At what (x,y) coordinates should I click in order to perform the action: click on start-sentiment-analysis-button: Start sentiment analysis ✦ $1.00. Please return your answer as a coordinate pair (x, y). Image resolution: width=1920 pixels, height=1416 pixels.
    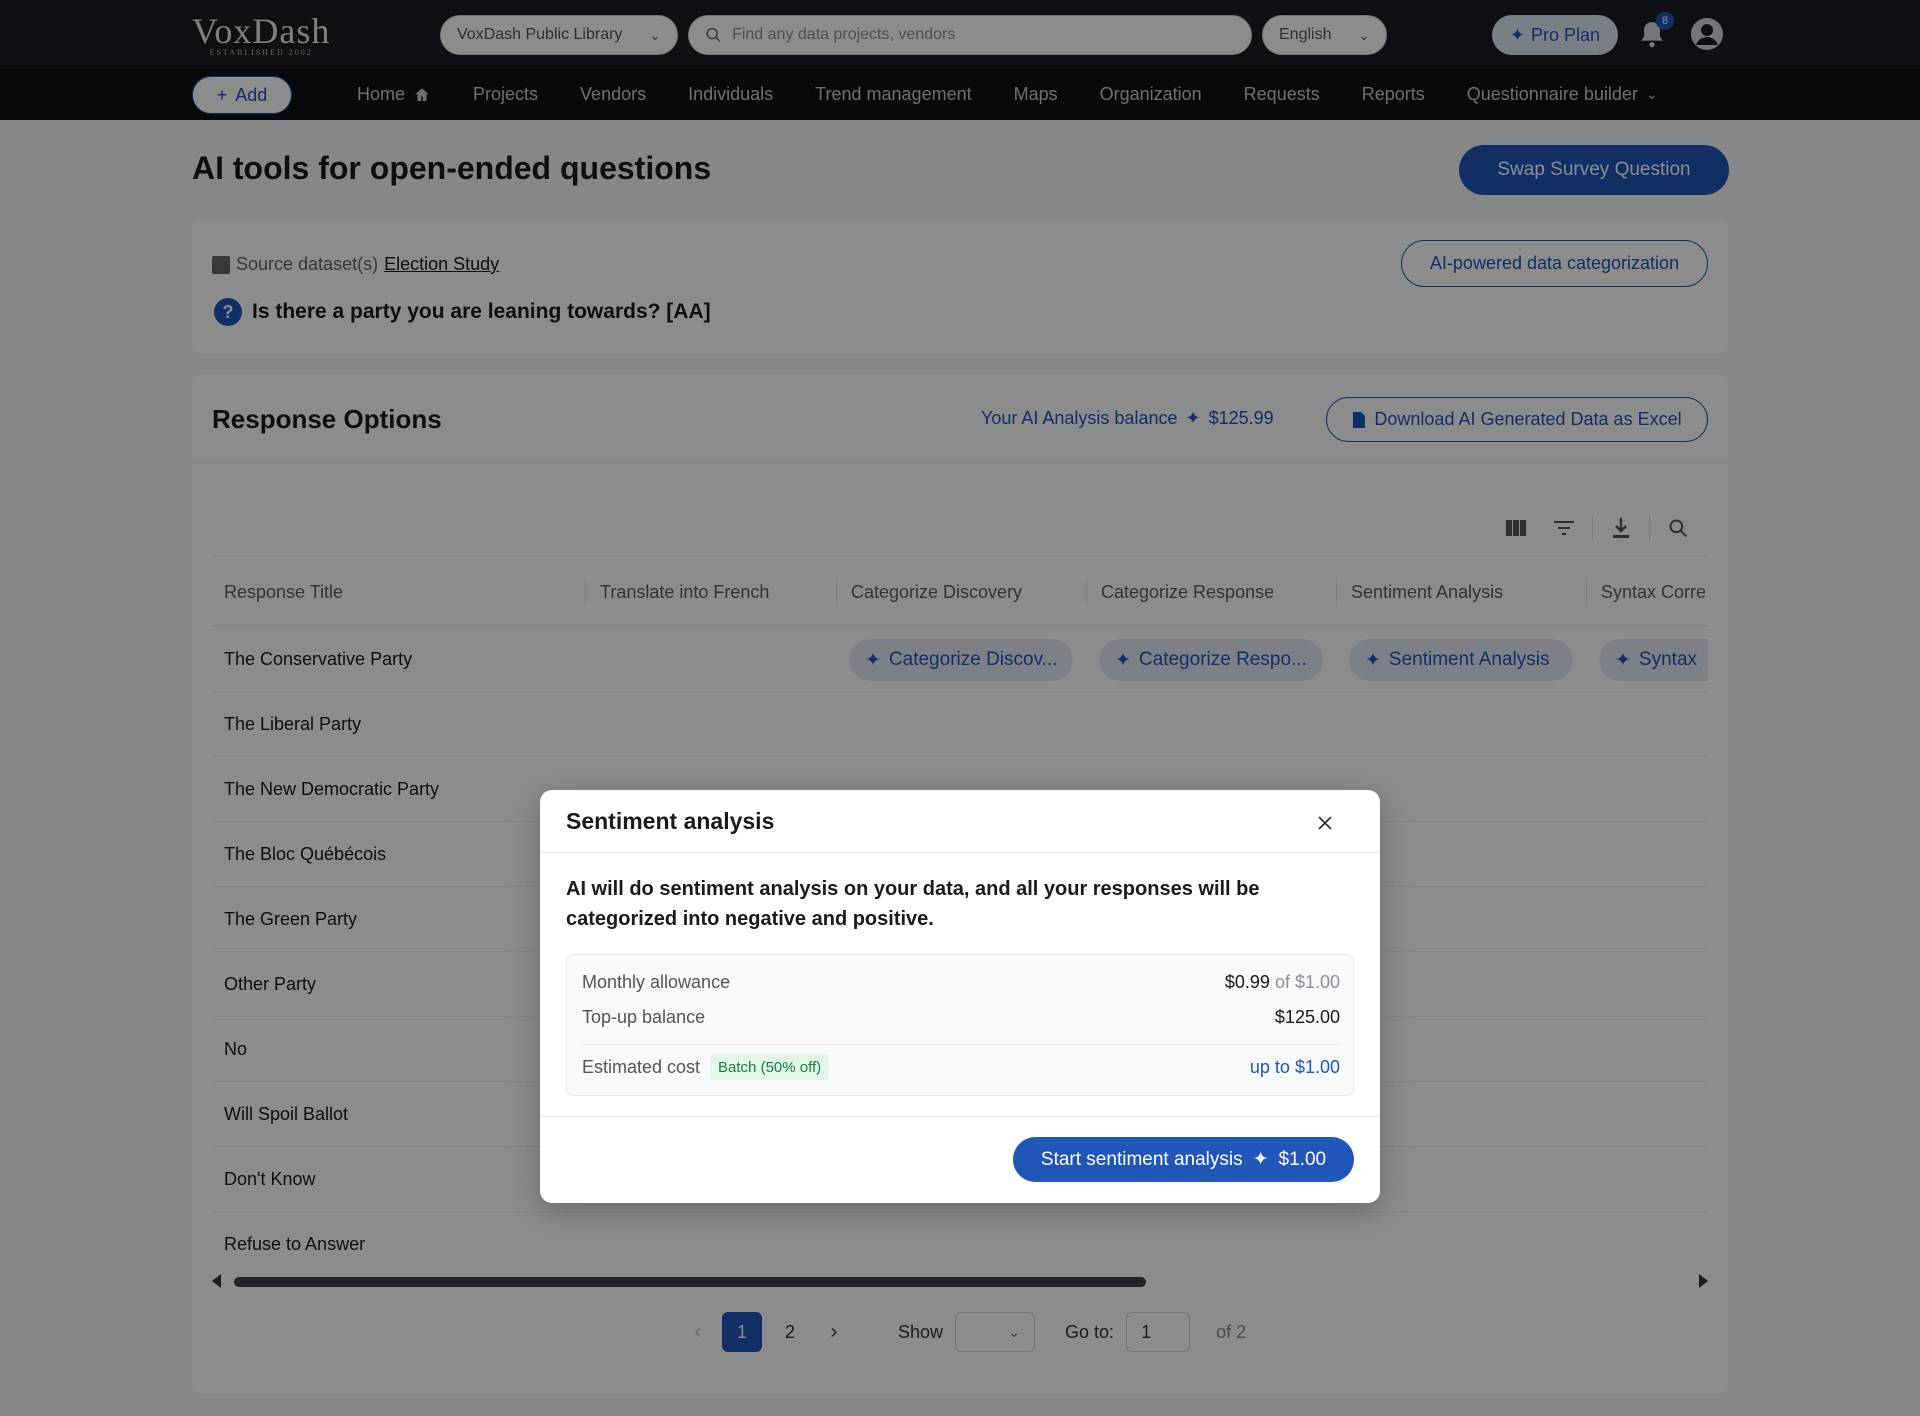
    Looking at the image, I should click on (1183, 1159).